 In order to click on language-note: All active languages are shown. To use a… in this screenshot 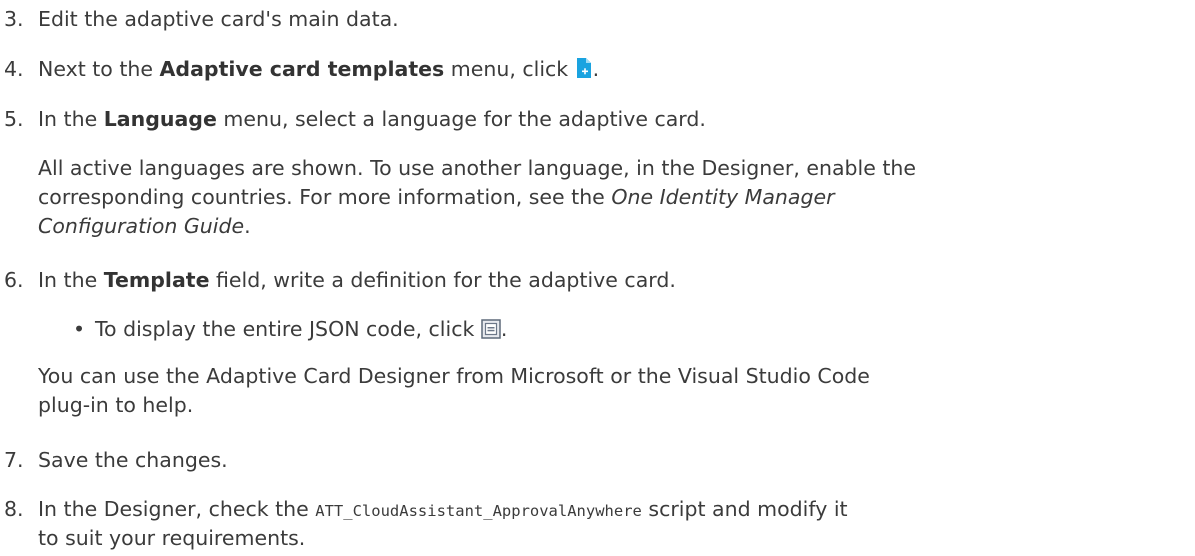, I will do `click(477, 197)`.